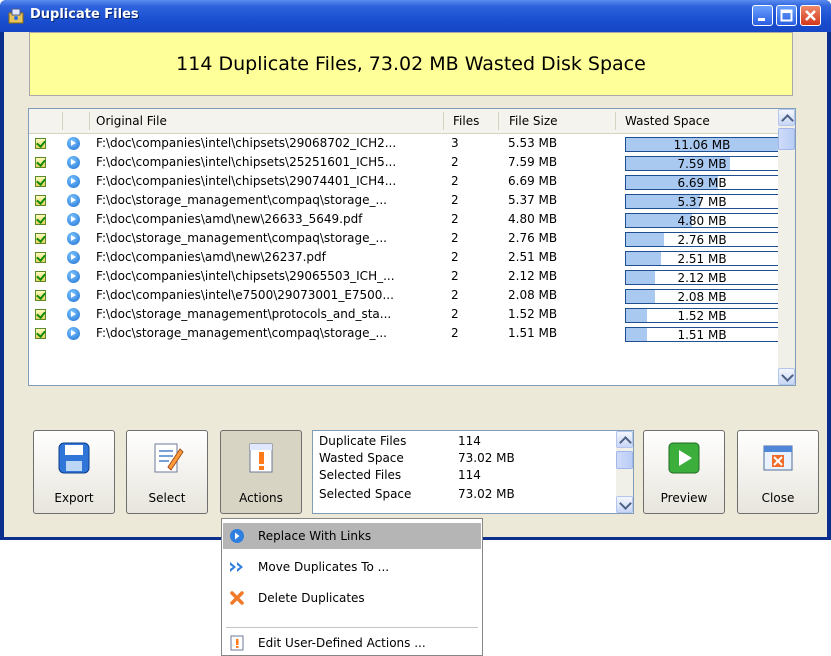 The height and width of the screenshot is (656, 831). I want to click on scroll-thumb, so click(786, 139).